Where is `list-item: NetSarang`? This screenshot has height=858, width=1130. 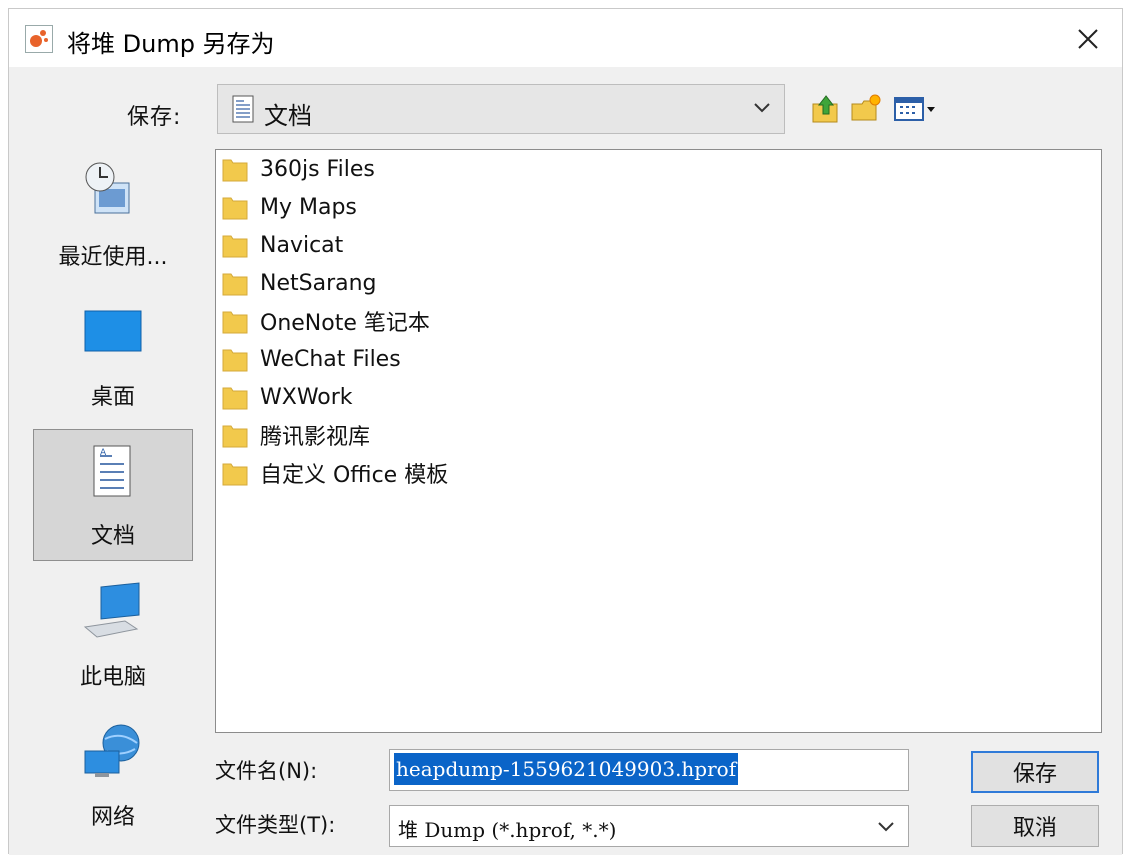
list-item: NetSarang is located at coordinates (299, 283).